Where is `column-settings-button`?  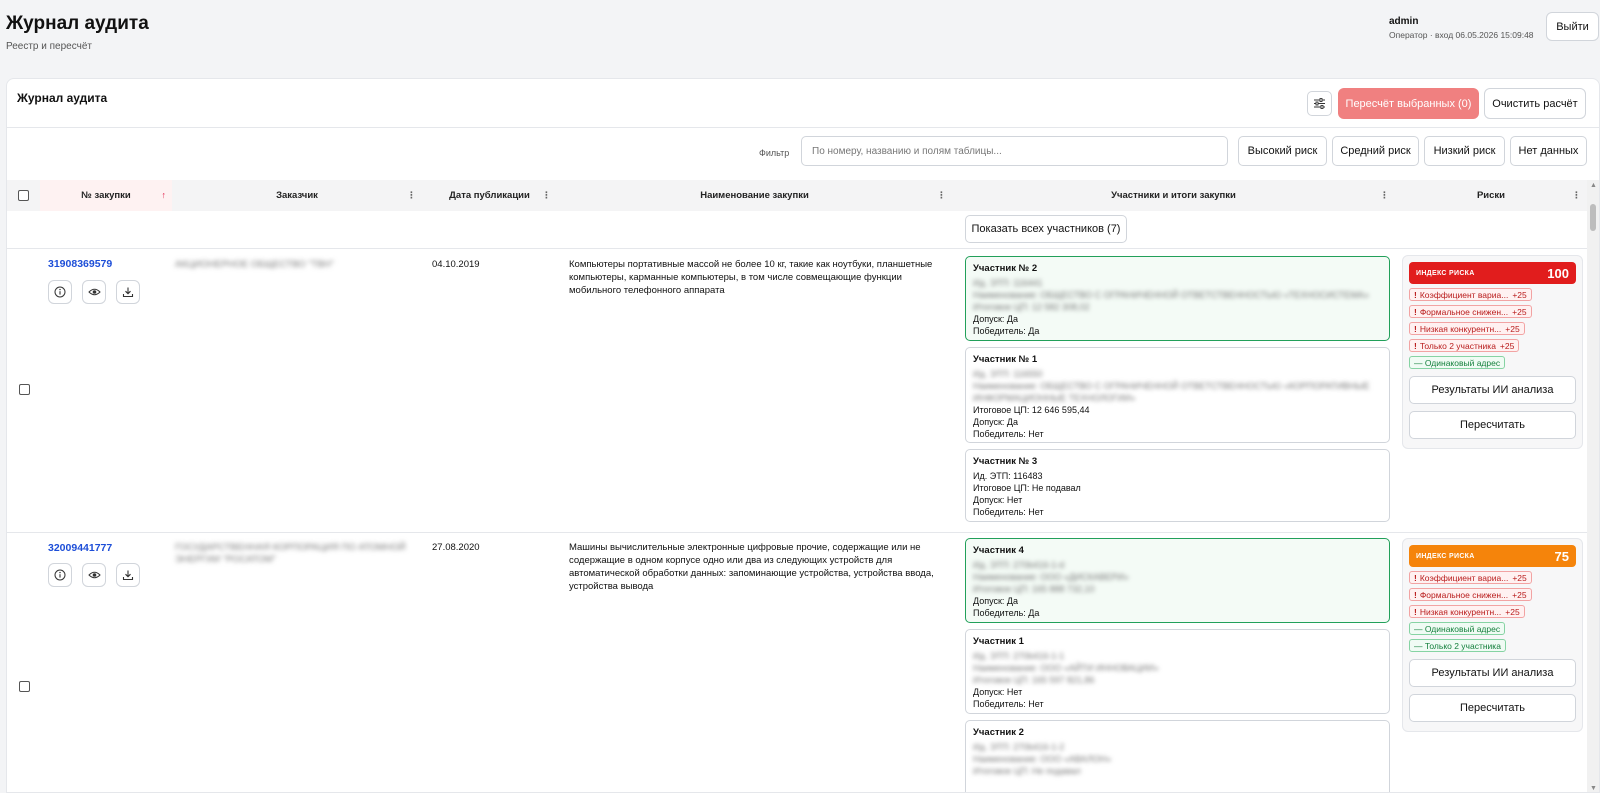
column-settings-button is located at coordinates (1319, 103).